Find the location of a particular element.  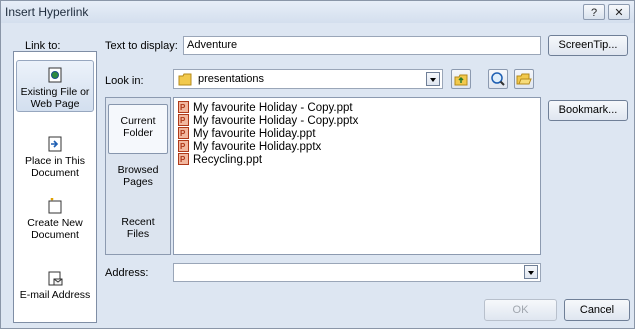

file-name: My favourite Holiday.ppt is located at coordinates (254, 134).